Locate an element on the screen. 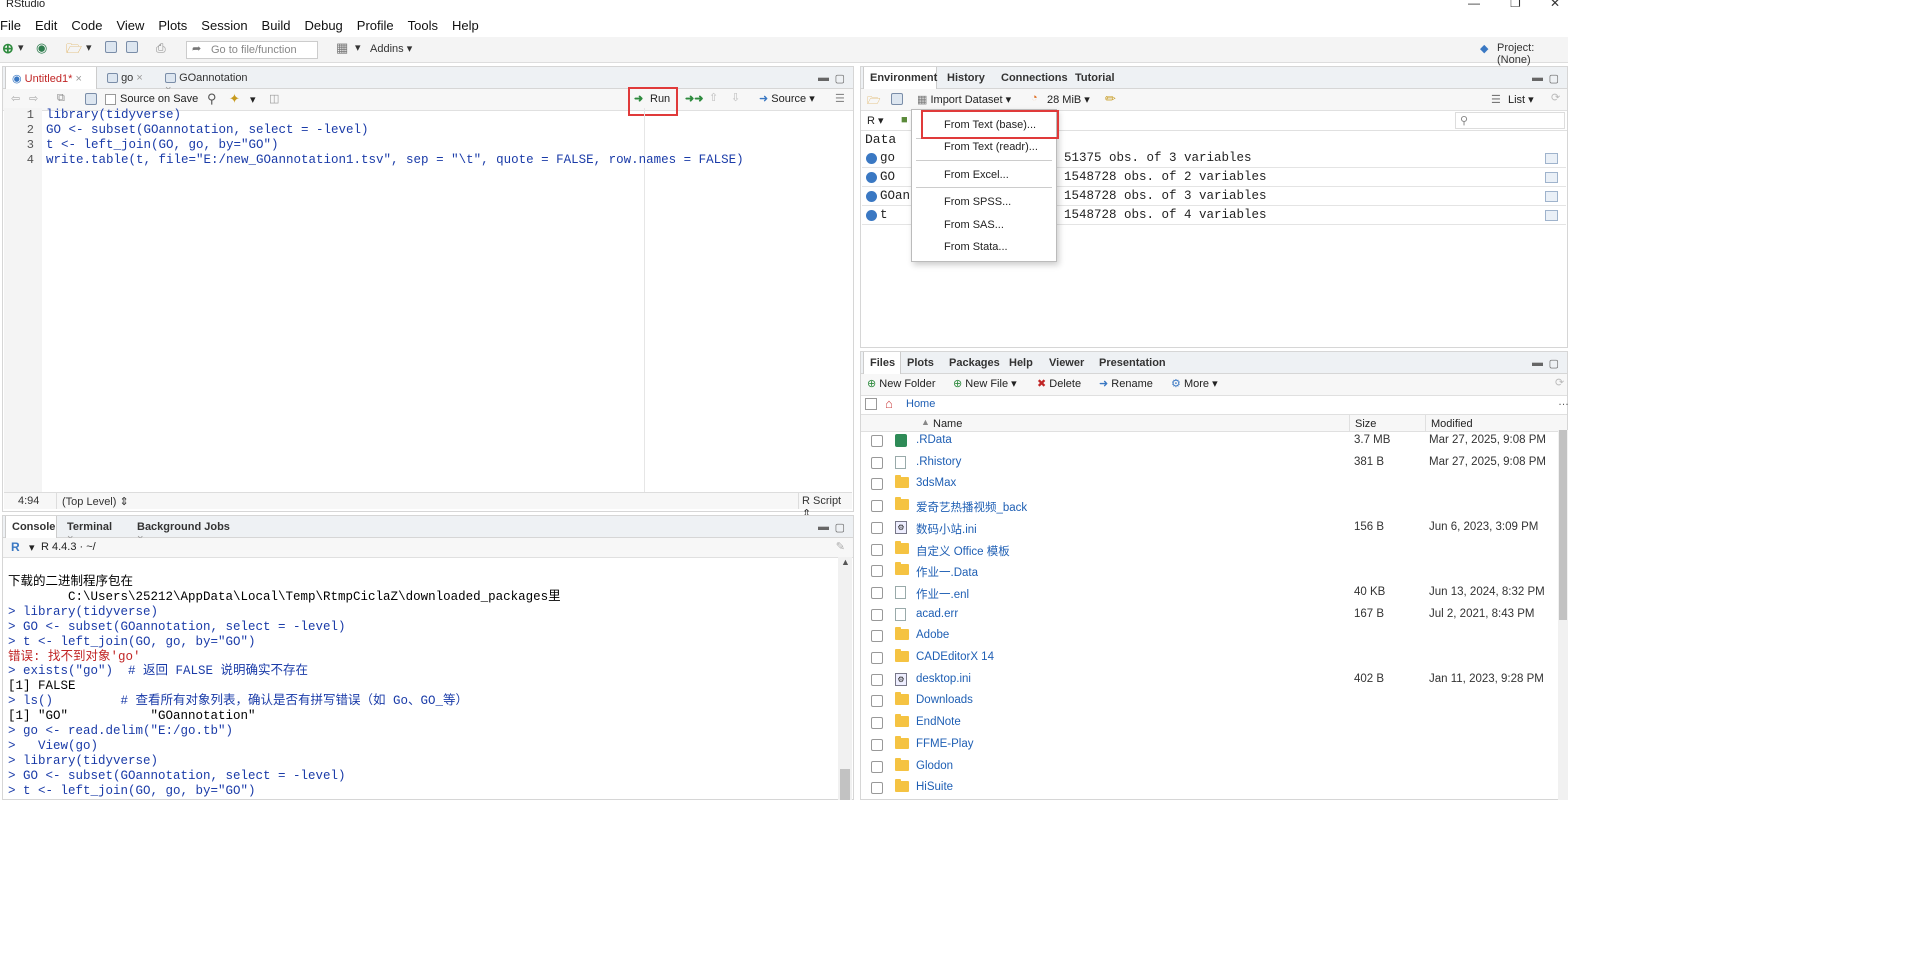  tab-go: go × is located at coordinates (128, 78).